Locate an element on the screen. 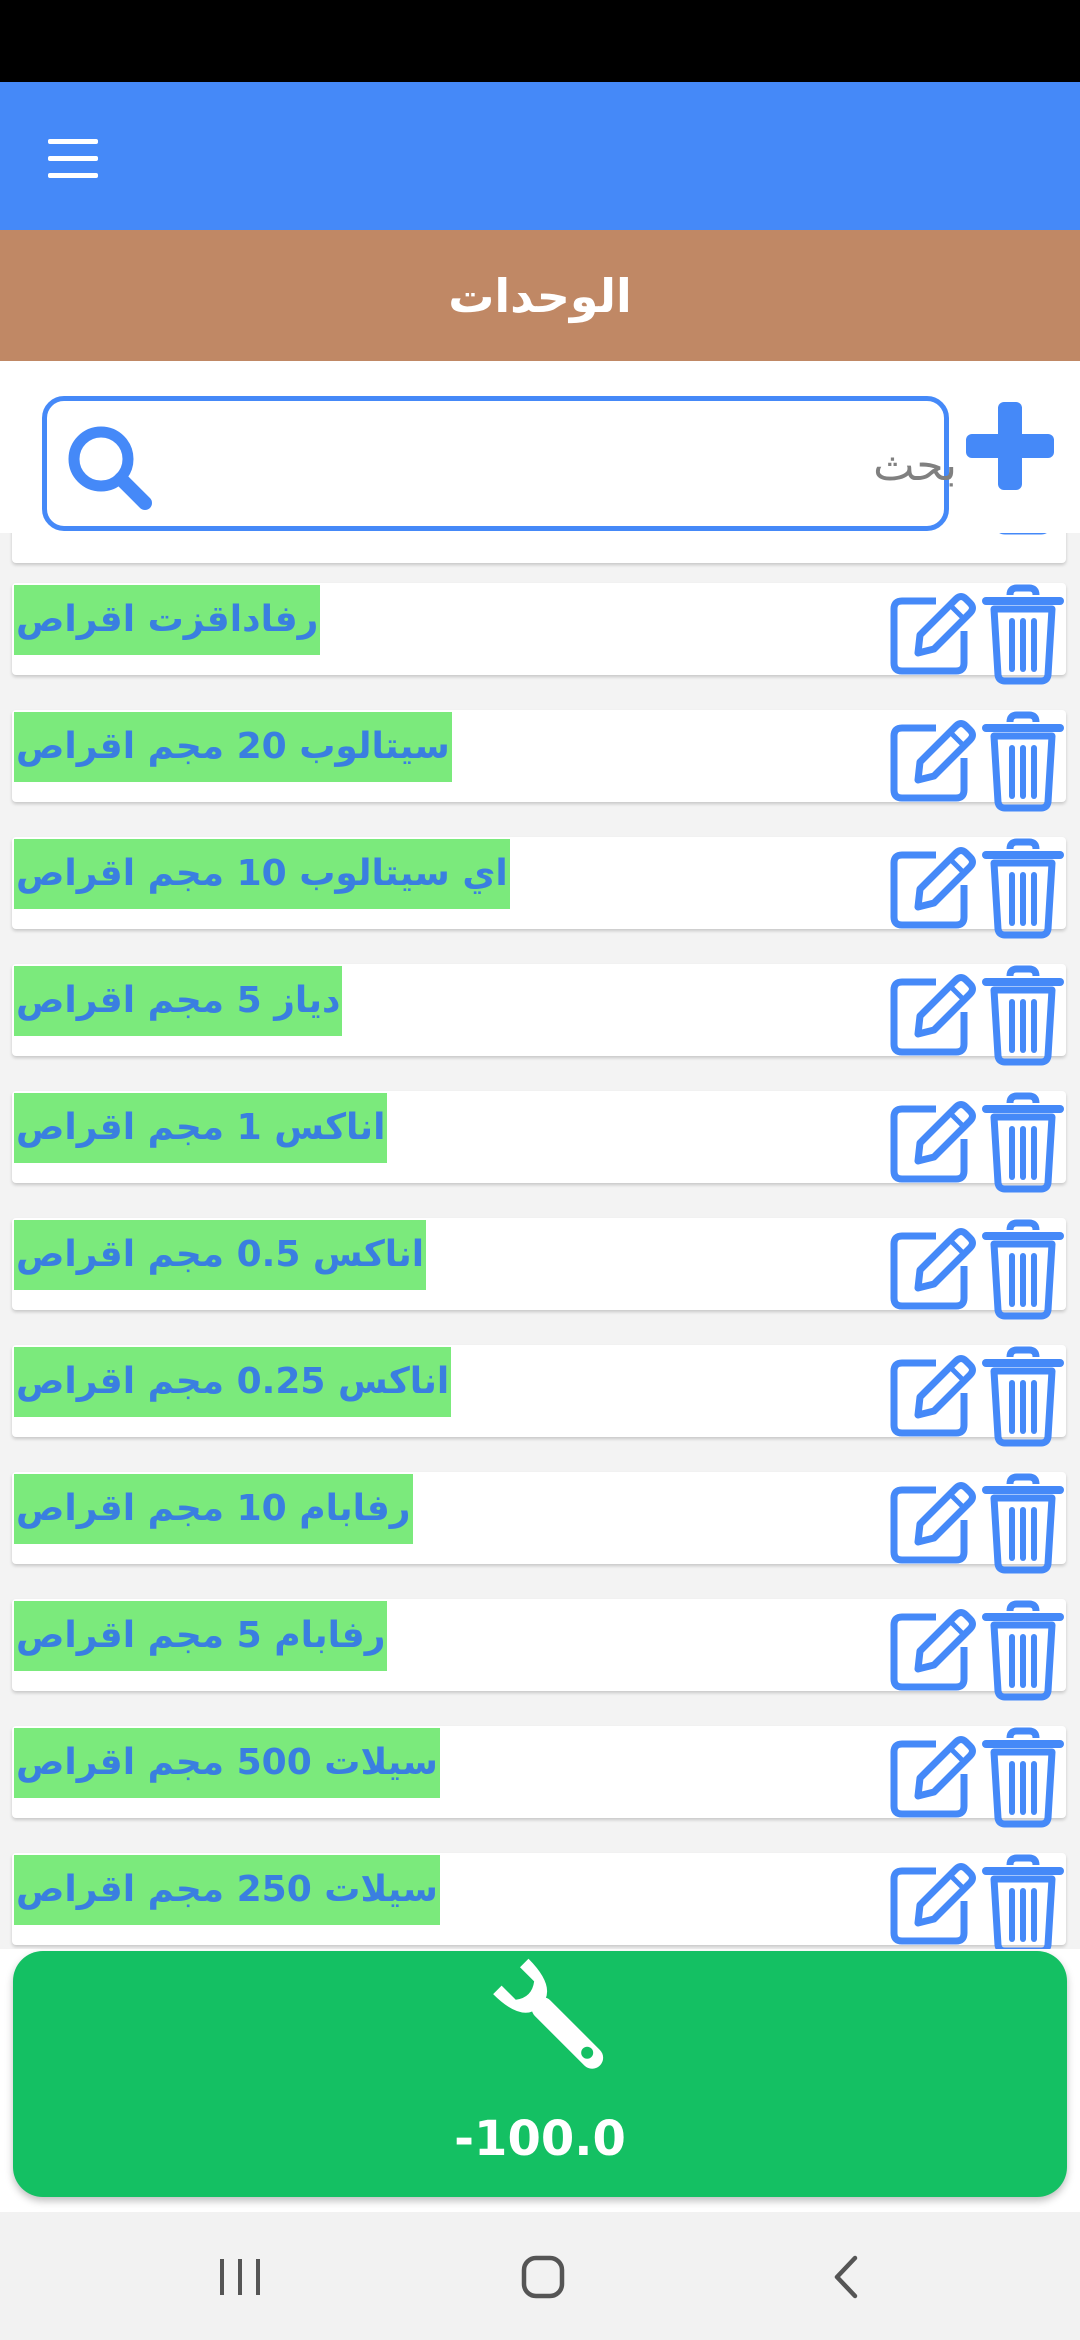 The height and width of the screenshot is (2340, 1080). list-item: سيتالوب 20 مجم اقراص is located at coordinates (539, 761).